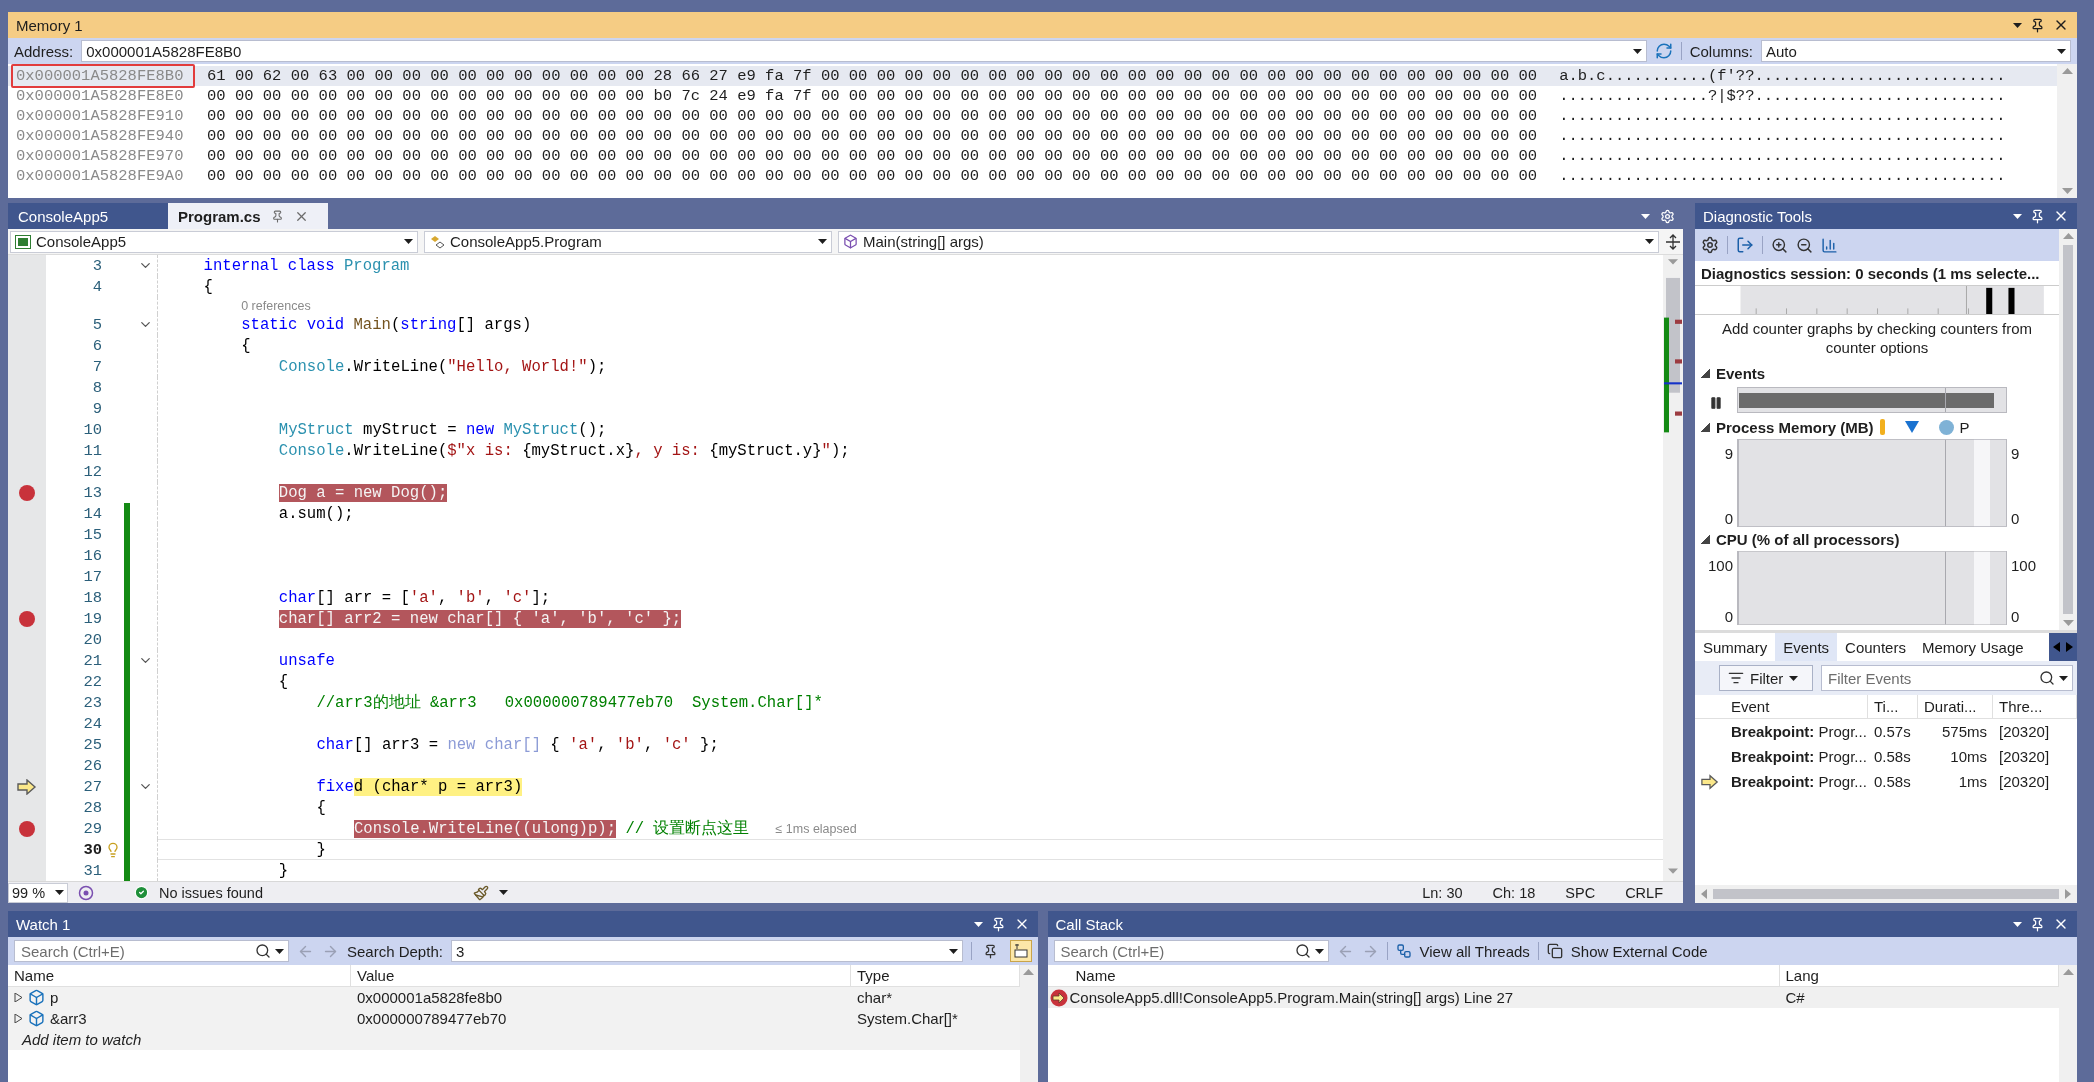  I want to click on editor-tab: ConsoleApp5, so click(88, 216).